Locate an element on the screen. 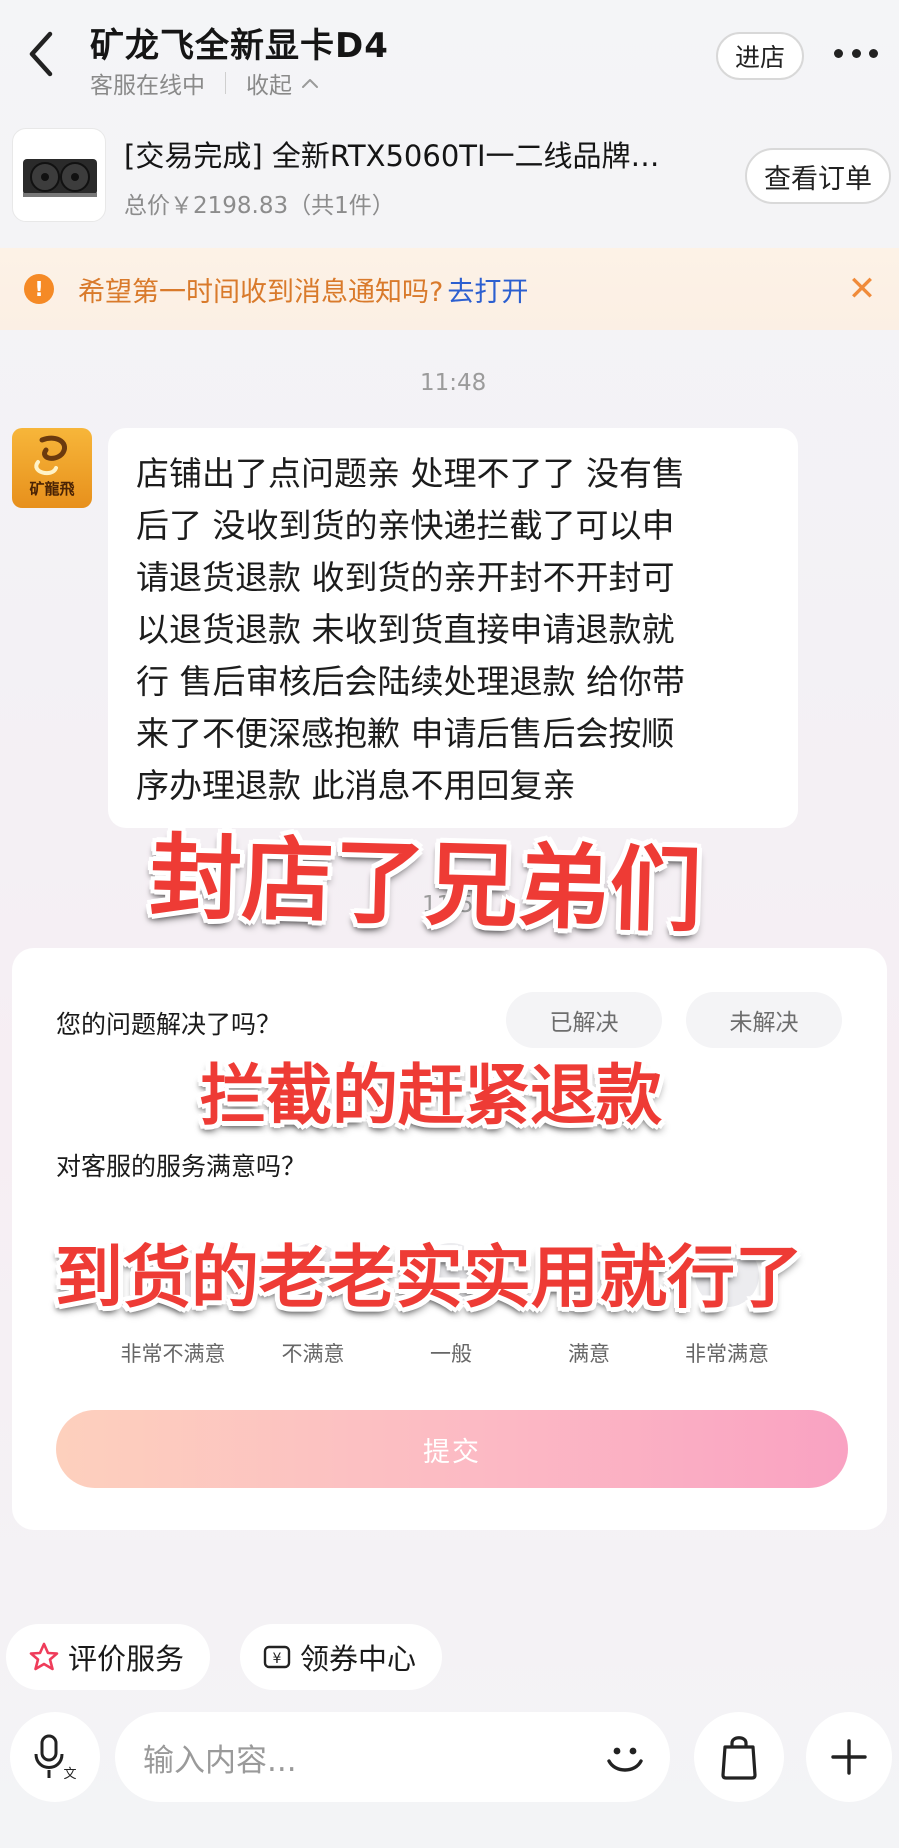 The height and width of the screenshot is (1848, 899). notification-banner: ! 希望第一时间收到消息通知吗? 去打开 ✕ is located at coordinates (449, 289).